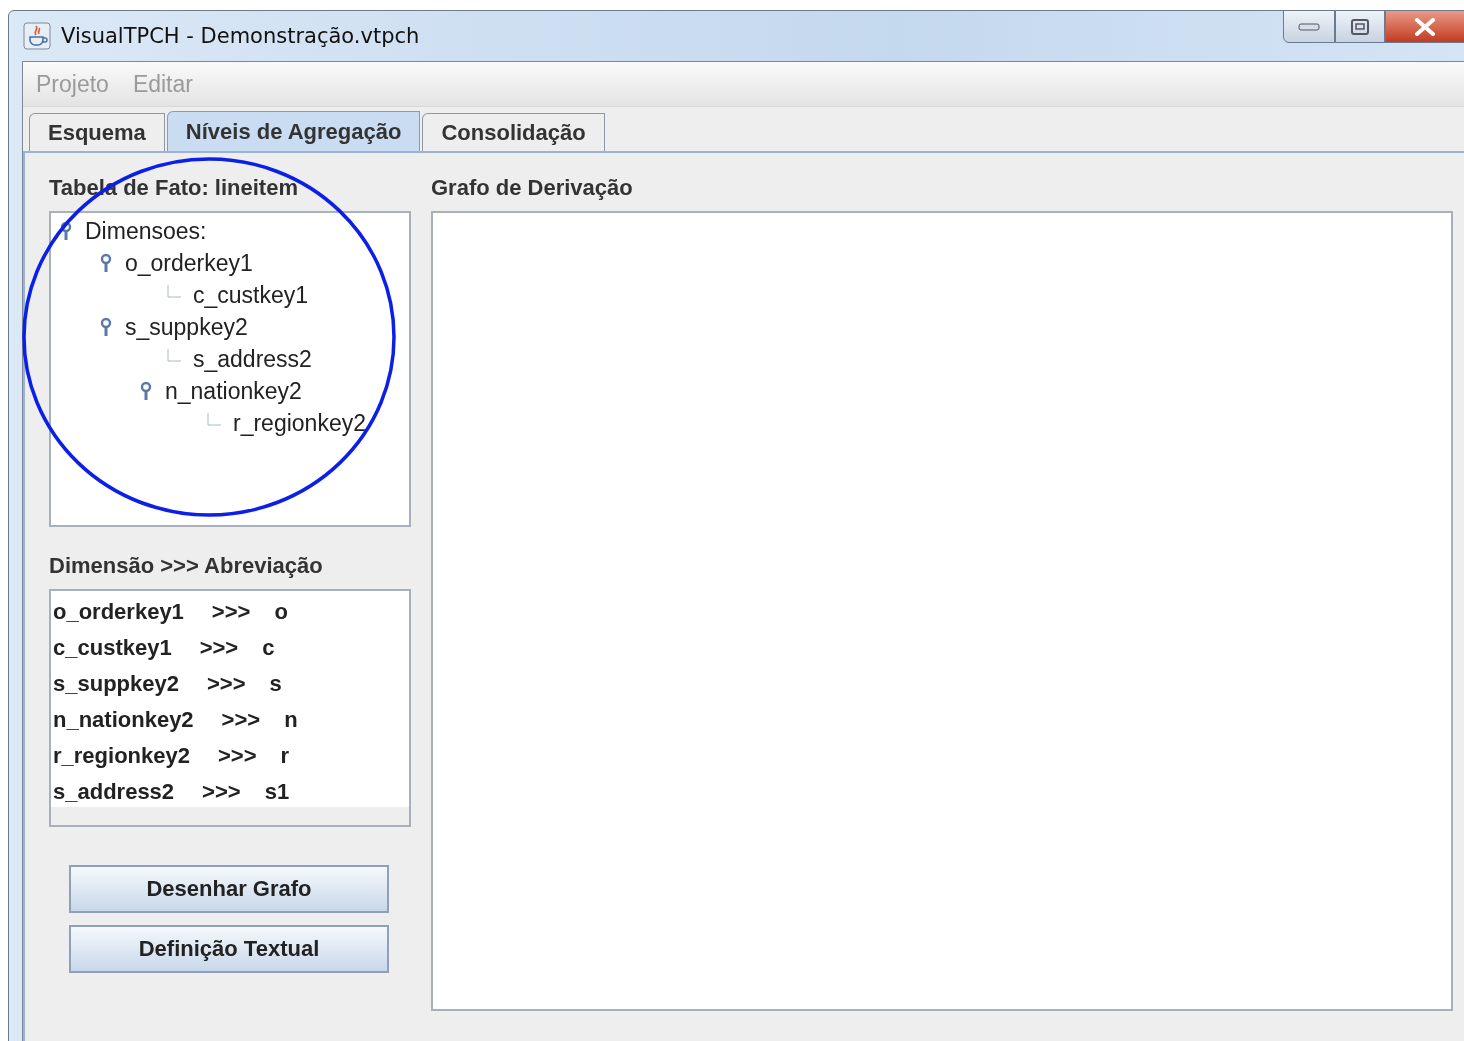 The width and height of the screenshot is (1464, 1041). Describe the element at coordinates (229, 889) in the screenshot. I see `action-button: Desenhar Grafo` at that location.